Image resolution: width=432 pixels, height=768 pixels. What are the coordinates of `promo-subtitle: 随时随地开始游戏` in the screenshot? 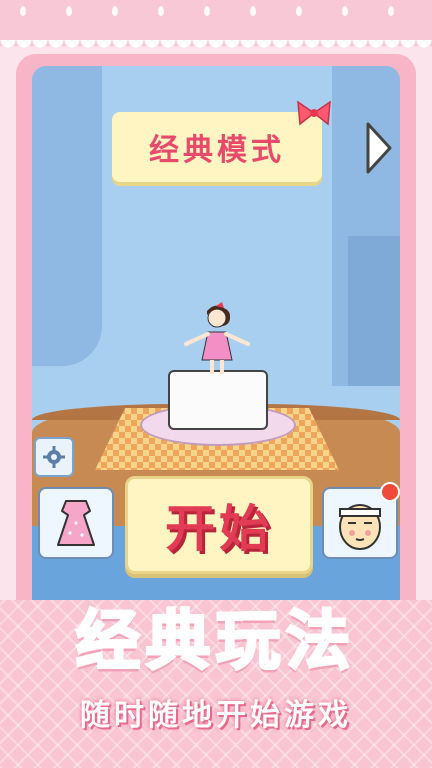 It's located at (216, 715).